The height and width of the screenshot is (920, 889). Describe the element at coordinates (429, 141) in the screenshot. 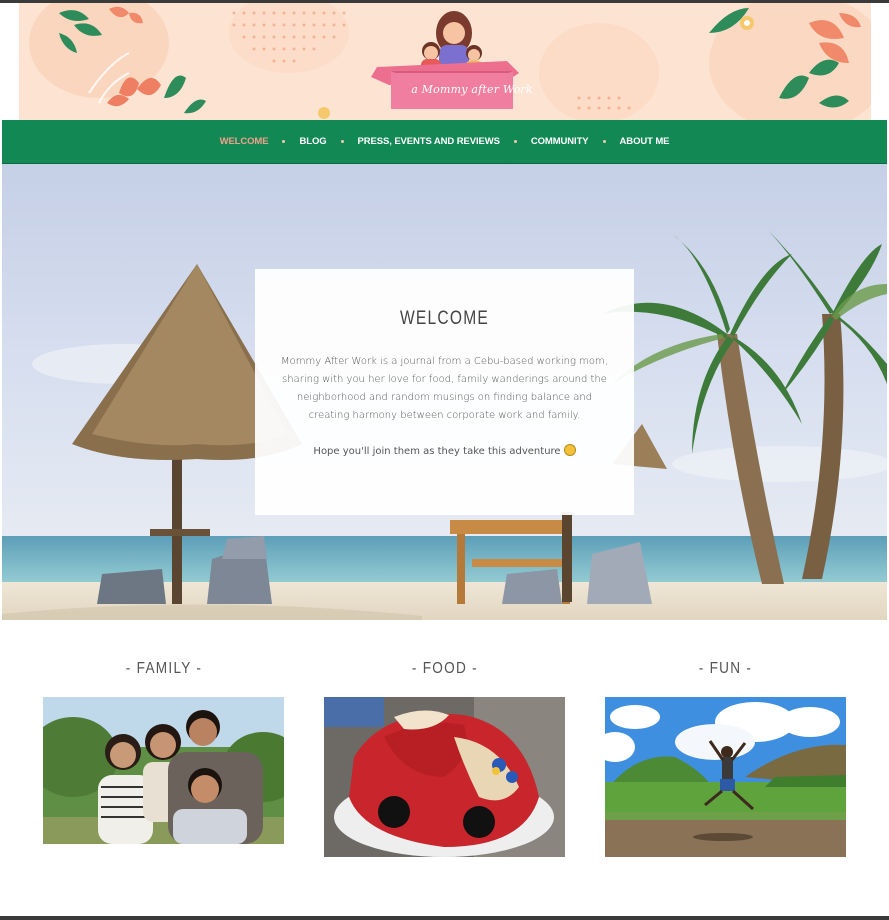

I see `nav-item-press-events-reviews: PRESS, EVENTS AND REVIEWS` at that location.